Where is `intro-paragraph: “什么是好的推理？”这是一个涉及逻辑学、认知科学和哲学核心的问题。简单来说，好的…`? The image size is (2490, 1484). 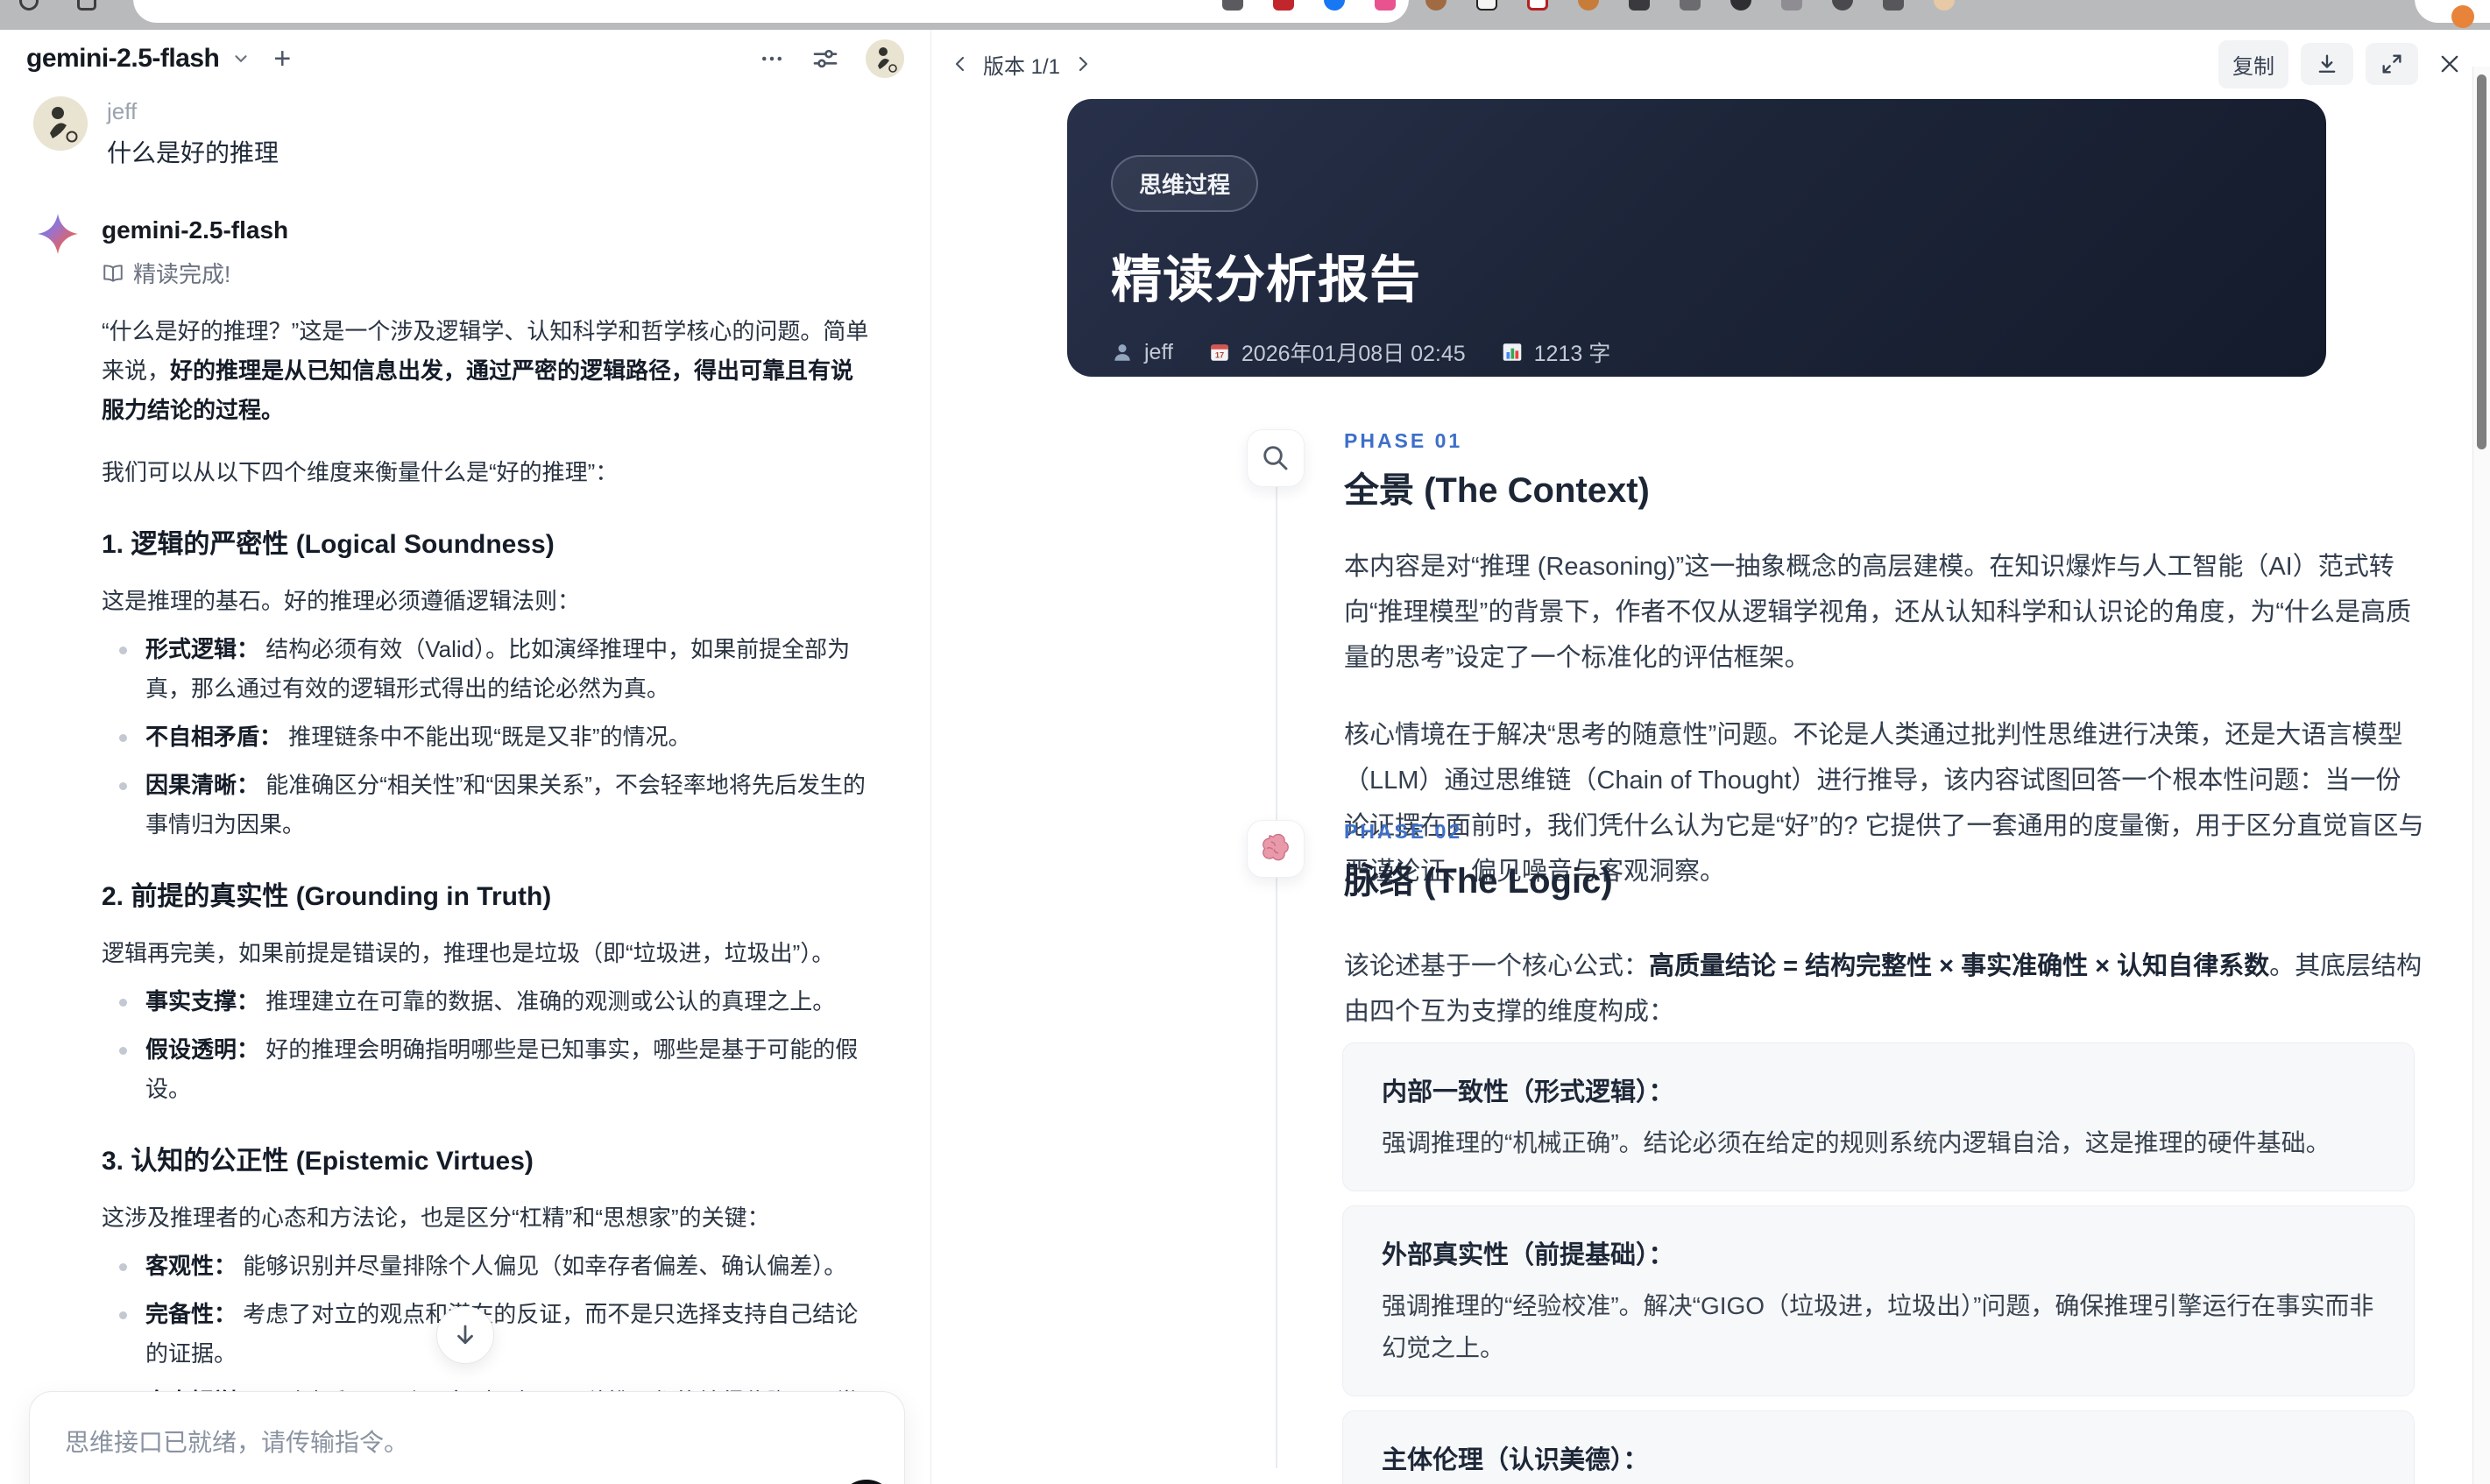 intro-paragraph: “什么是好的推理？”这是一个涉及逻辑学、认知科学和哲学核心的问题。简单来说，好的… is located at coordinates (486, 370).